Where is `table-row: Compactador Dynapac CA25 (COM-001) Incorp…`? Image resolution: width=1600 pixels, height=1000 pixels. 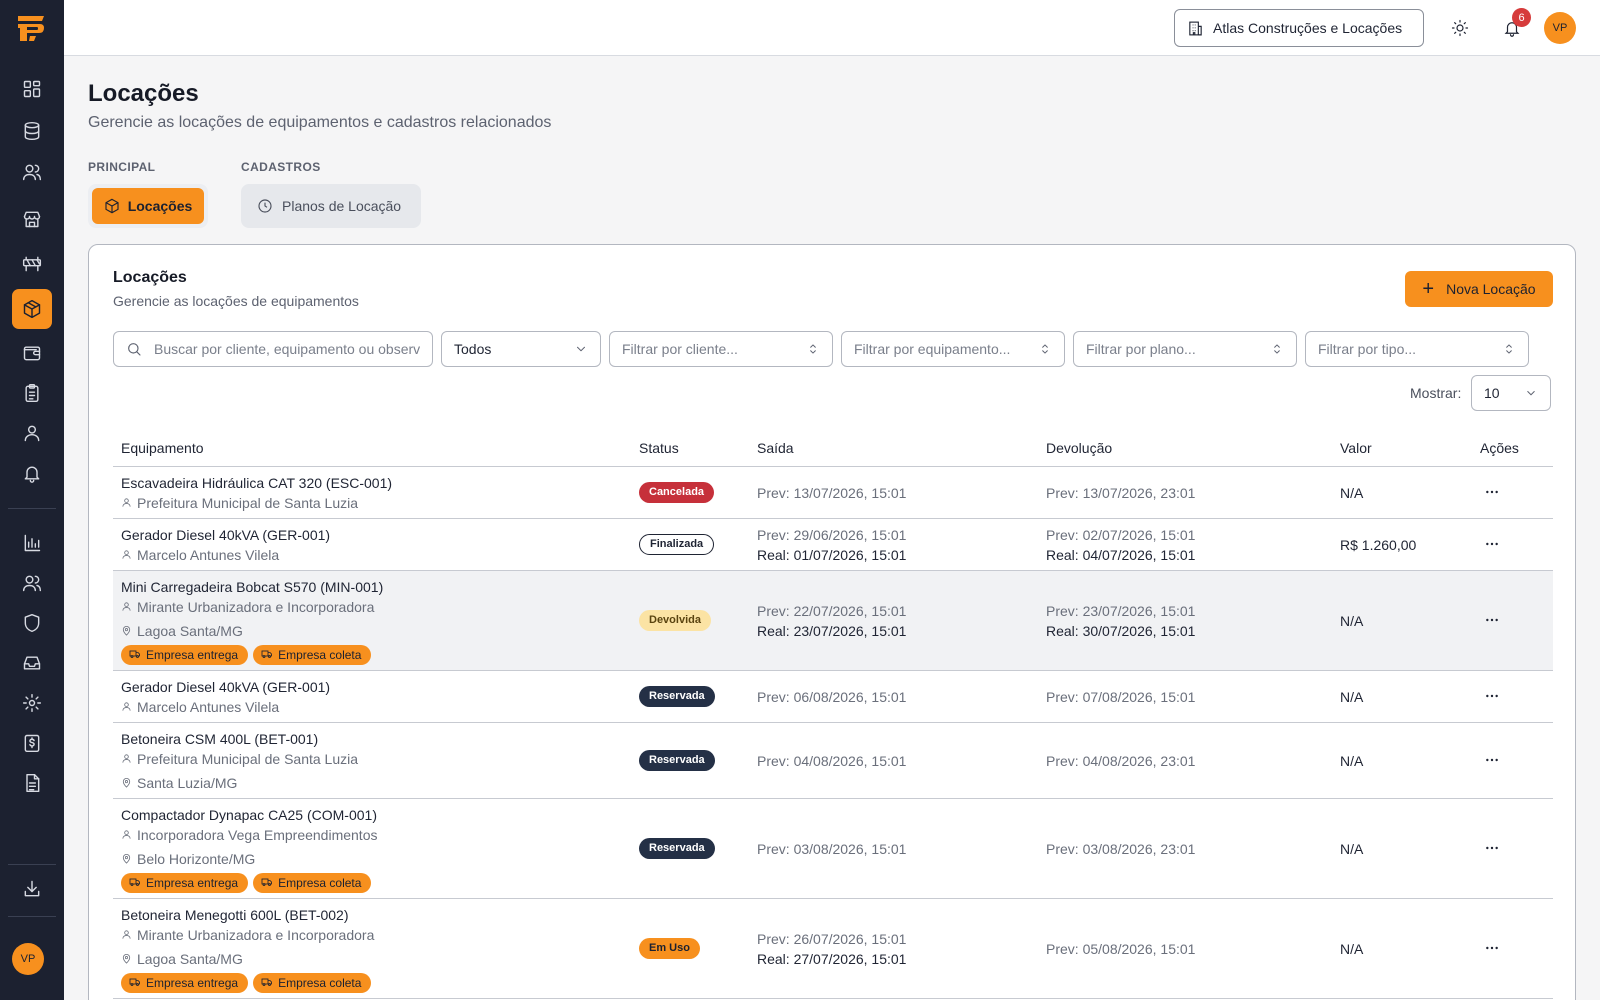 table-row: Compactador Dynapac CA25 (COM-001) Incorp… is located at coordinates (833, 849).